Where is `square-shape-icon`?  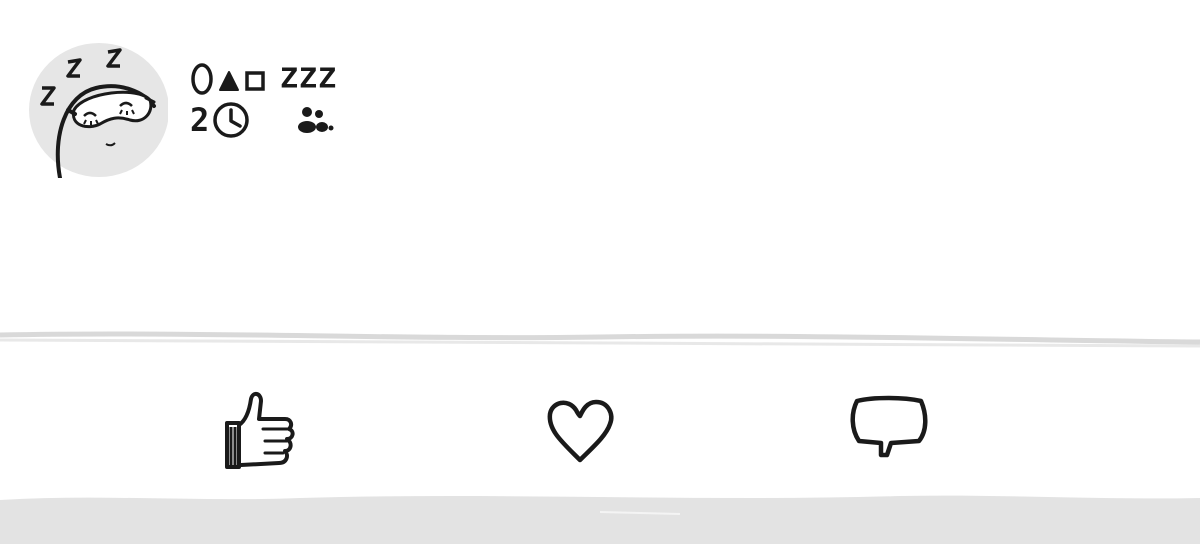
square-shape-icon is located at coordinates (255, 81).